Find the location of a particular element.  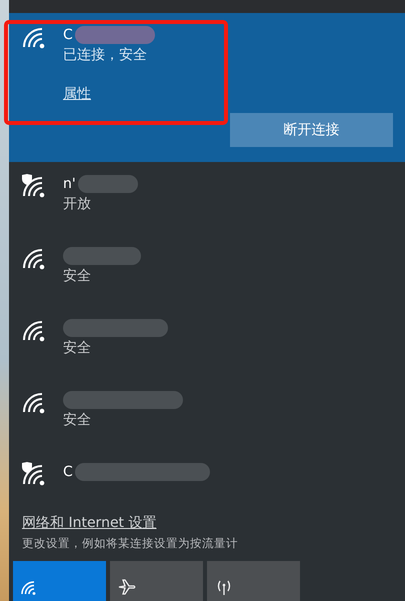

hotspot-tile is located at coordinates (253, 581).